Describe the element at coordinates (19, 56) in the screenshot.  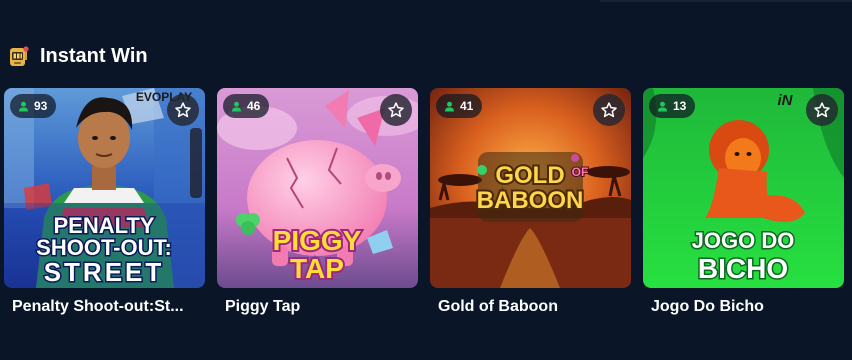
I see `slot-machine-icon` at that location.